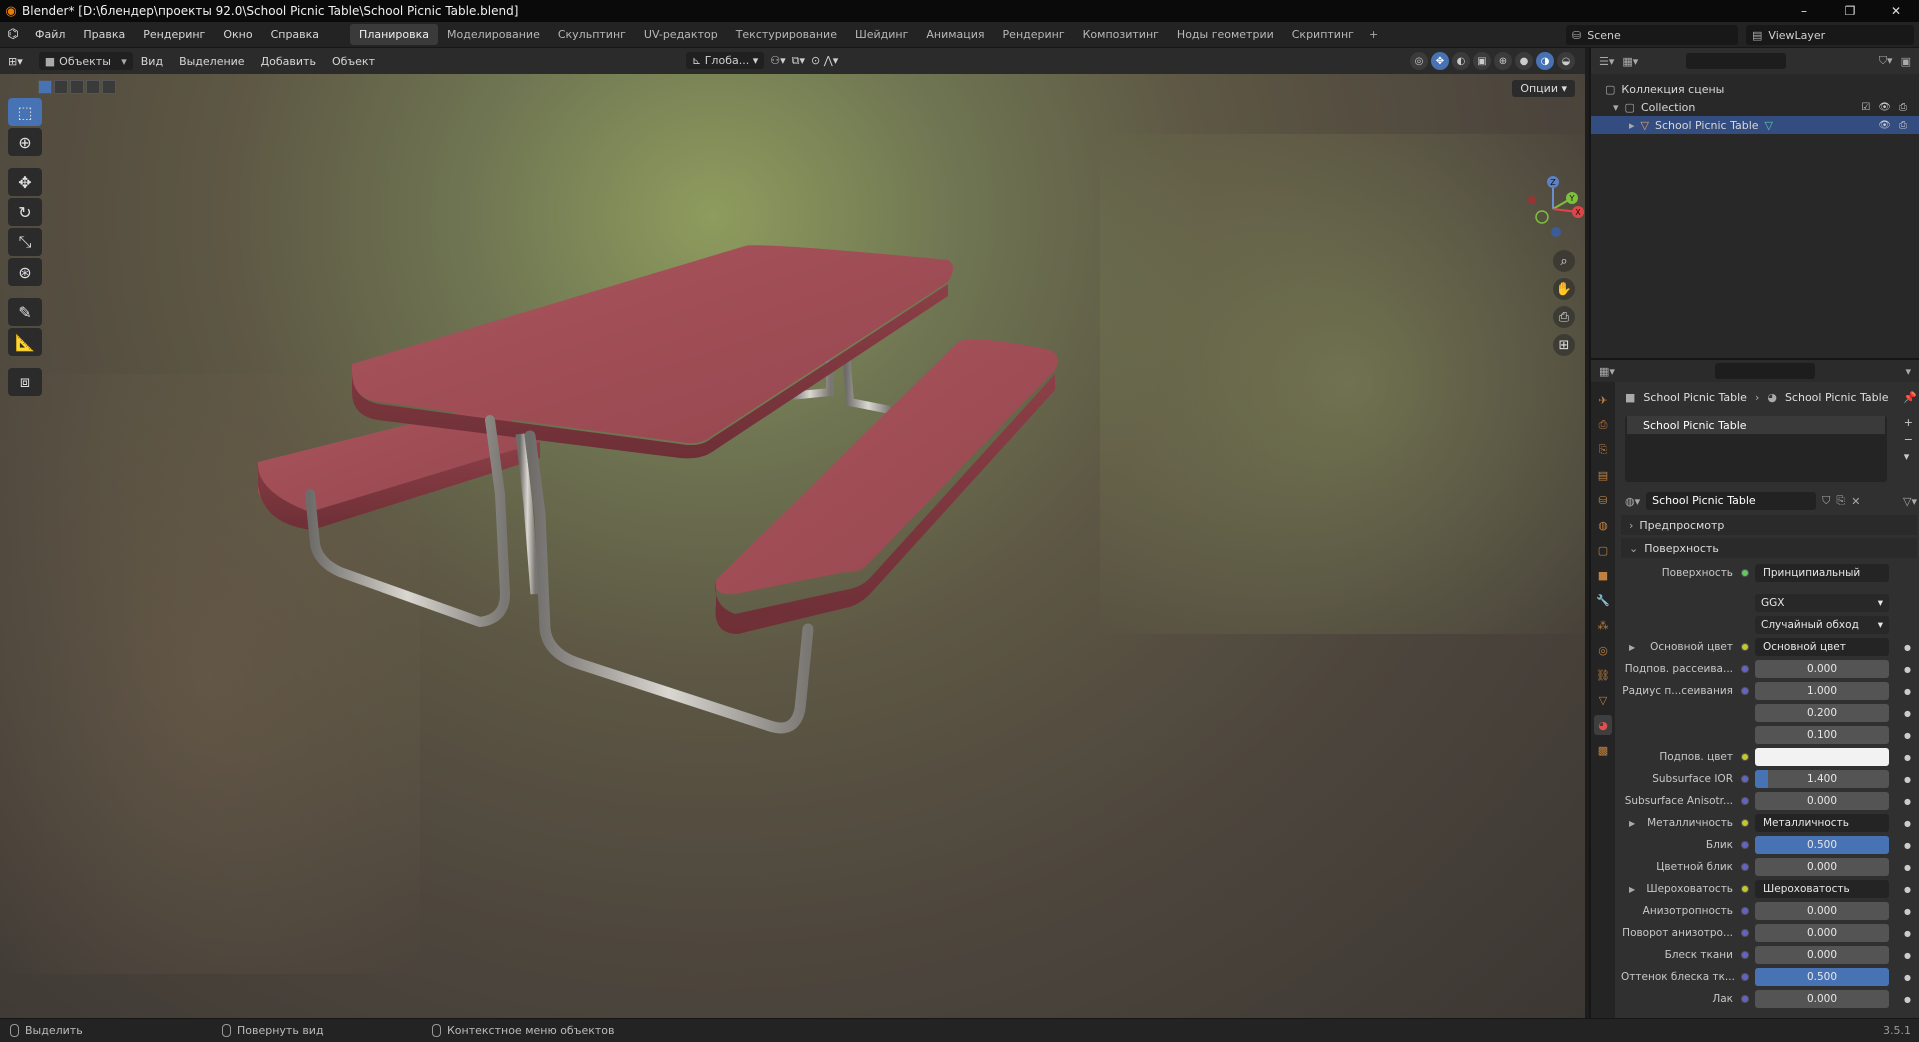 Image resolution: width=1919 pixels, height=1042 pixels. I want to click on outliner-collection: ▾ ▢ Collection ☑ 👁 ⎙, so click(1755, 107).